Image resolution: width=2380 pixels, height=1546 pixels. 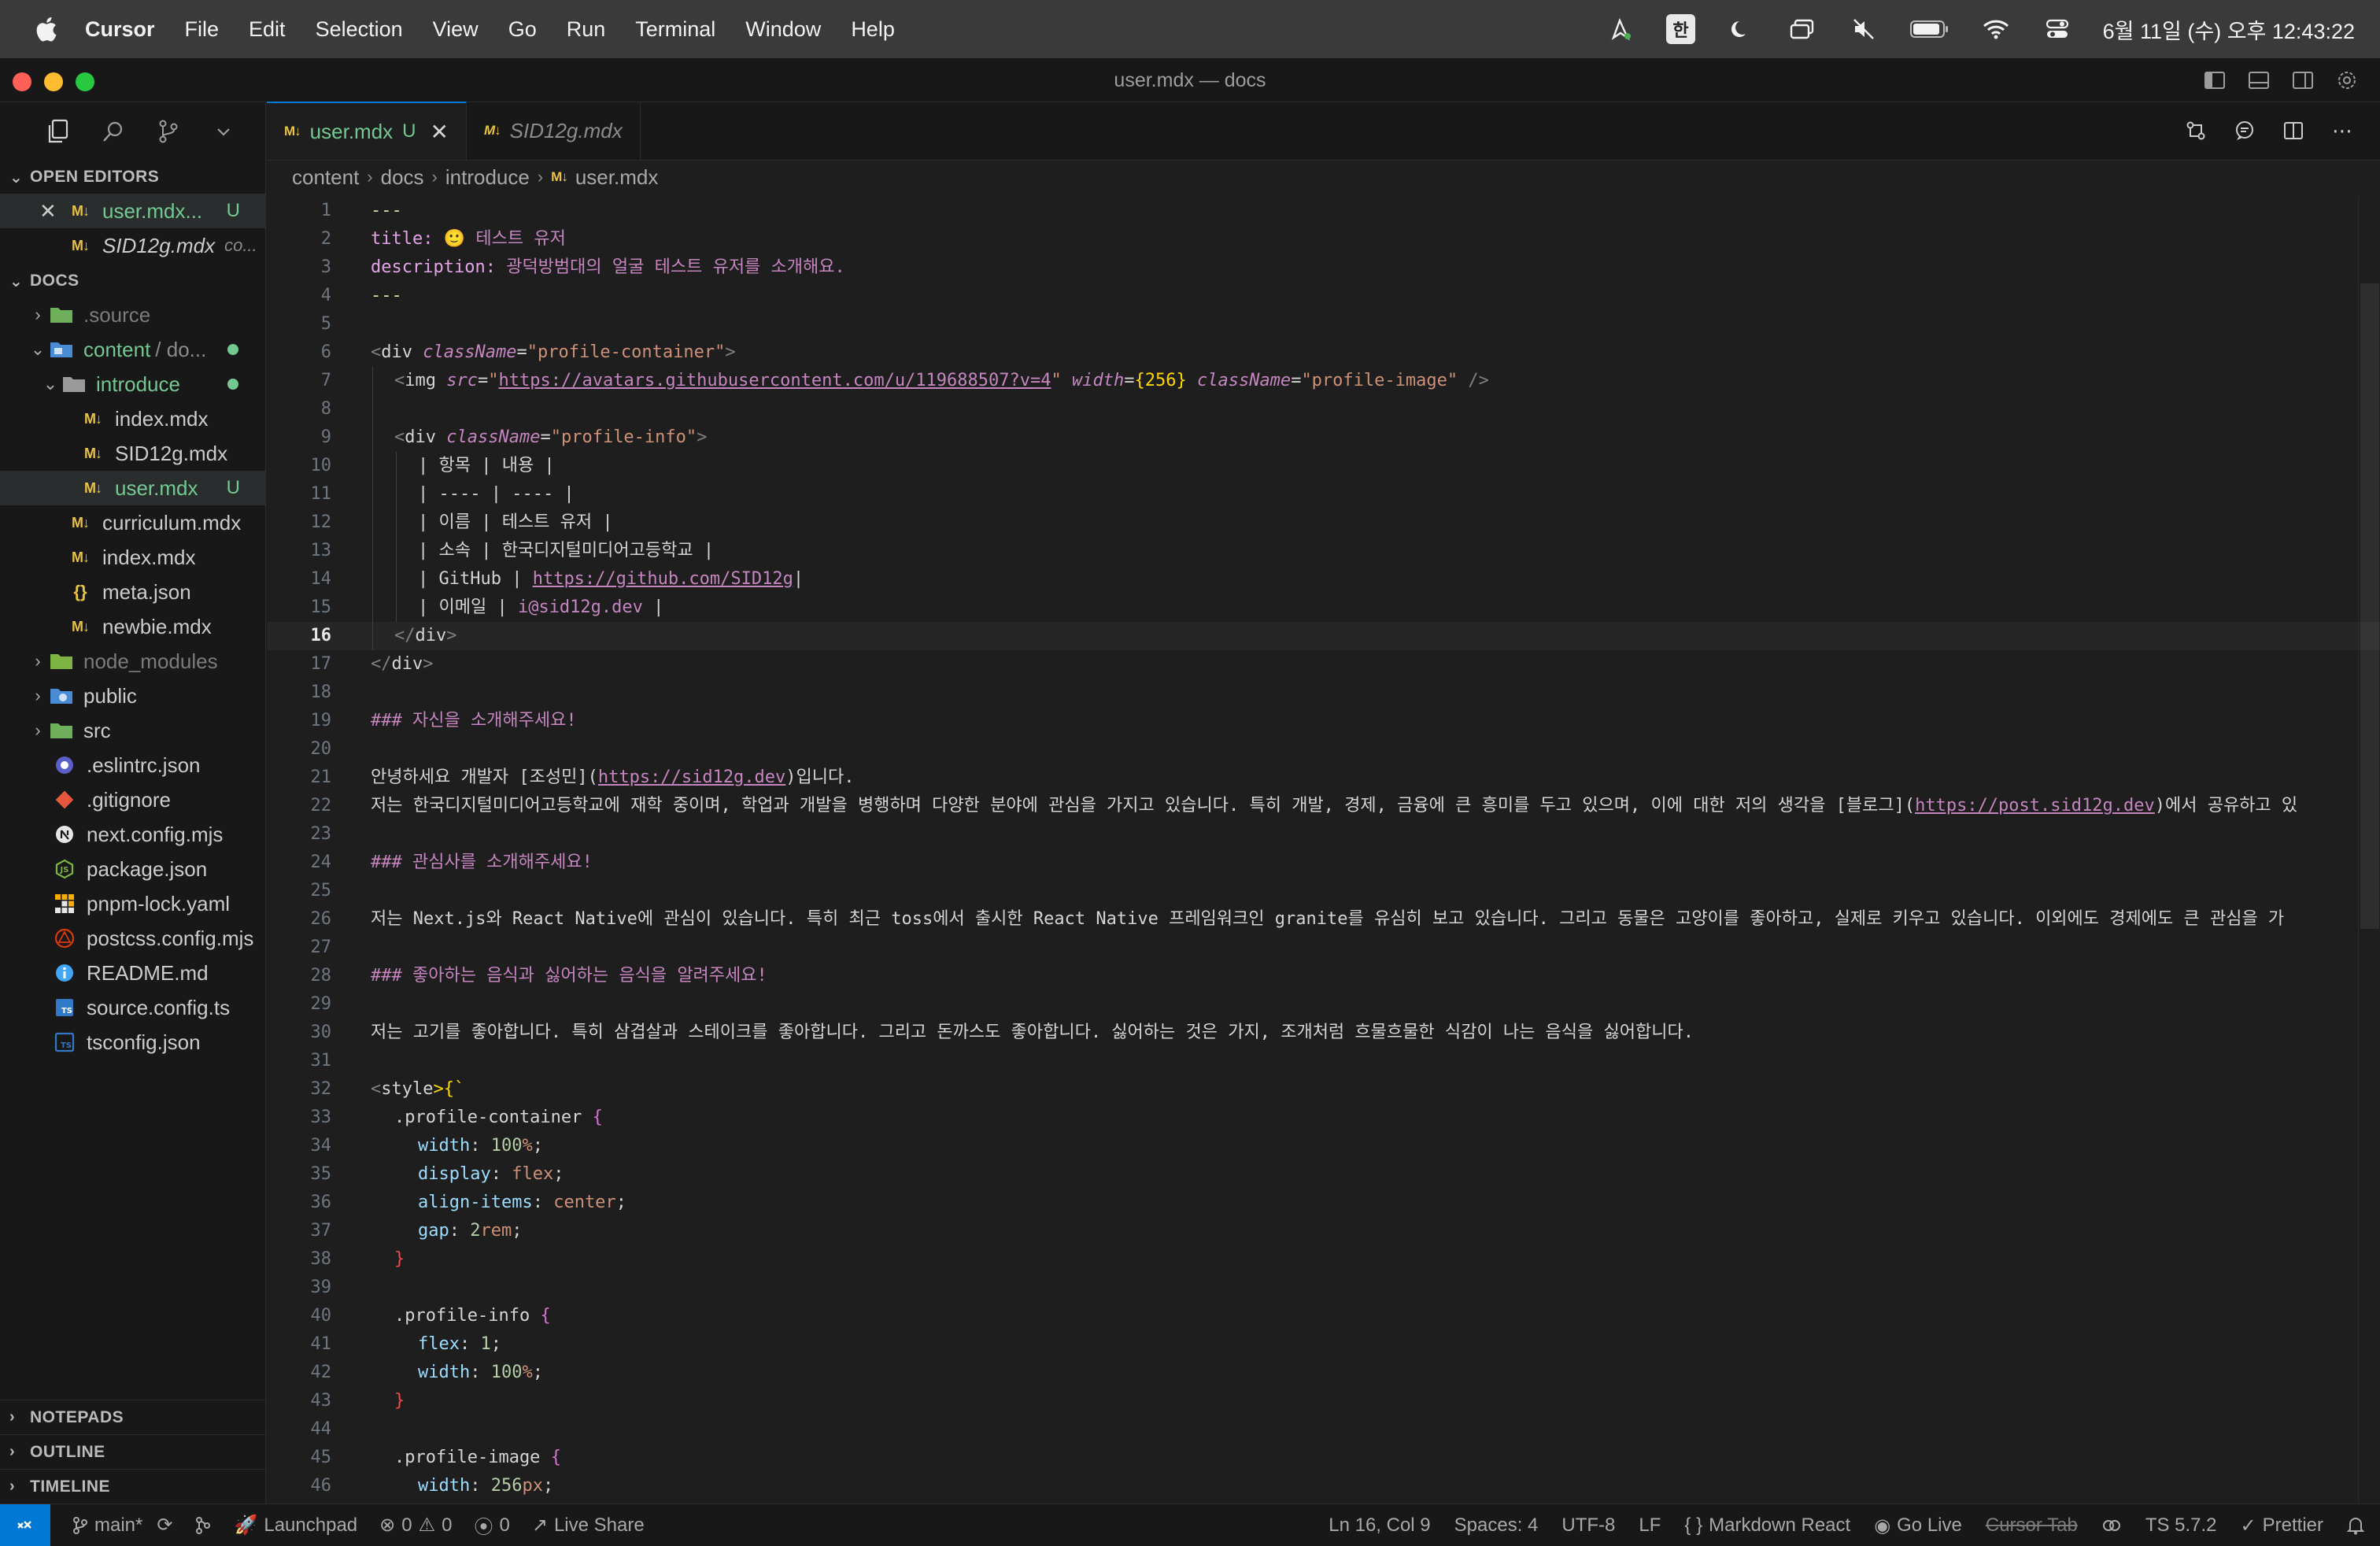 I want to click on menu-selection: Selection, so click(x=359, y=29).